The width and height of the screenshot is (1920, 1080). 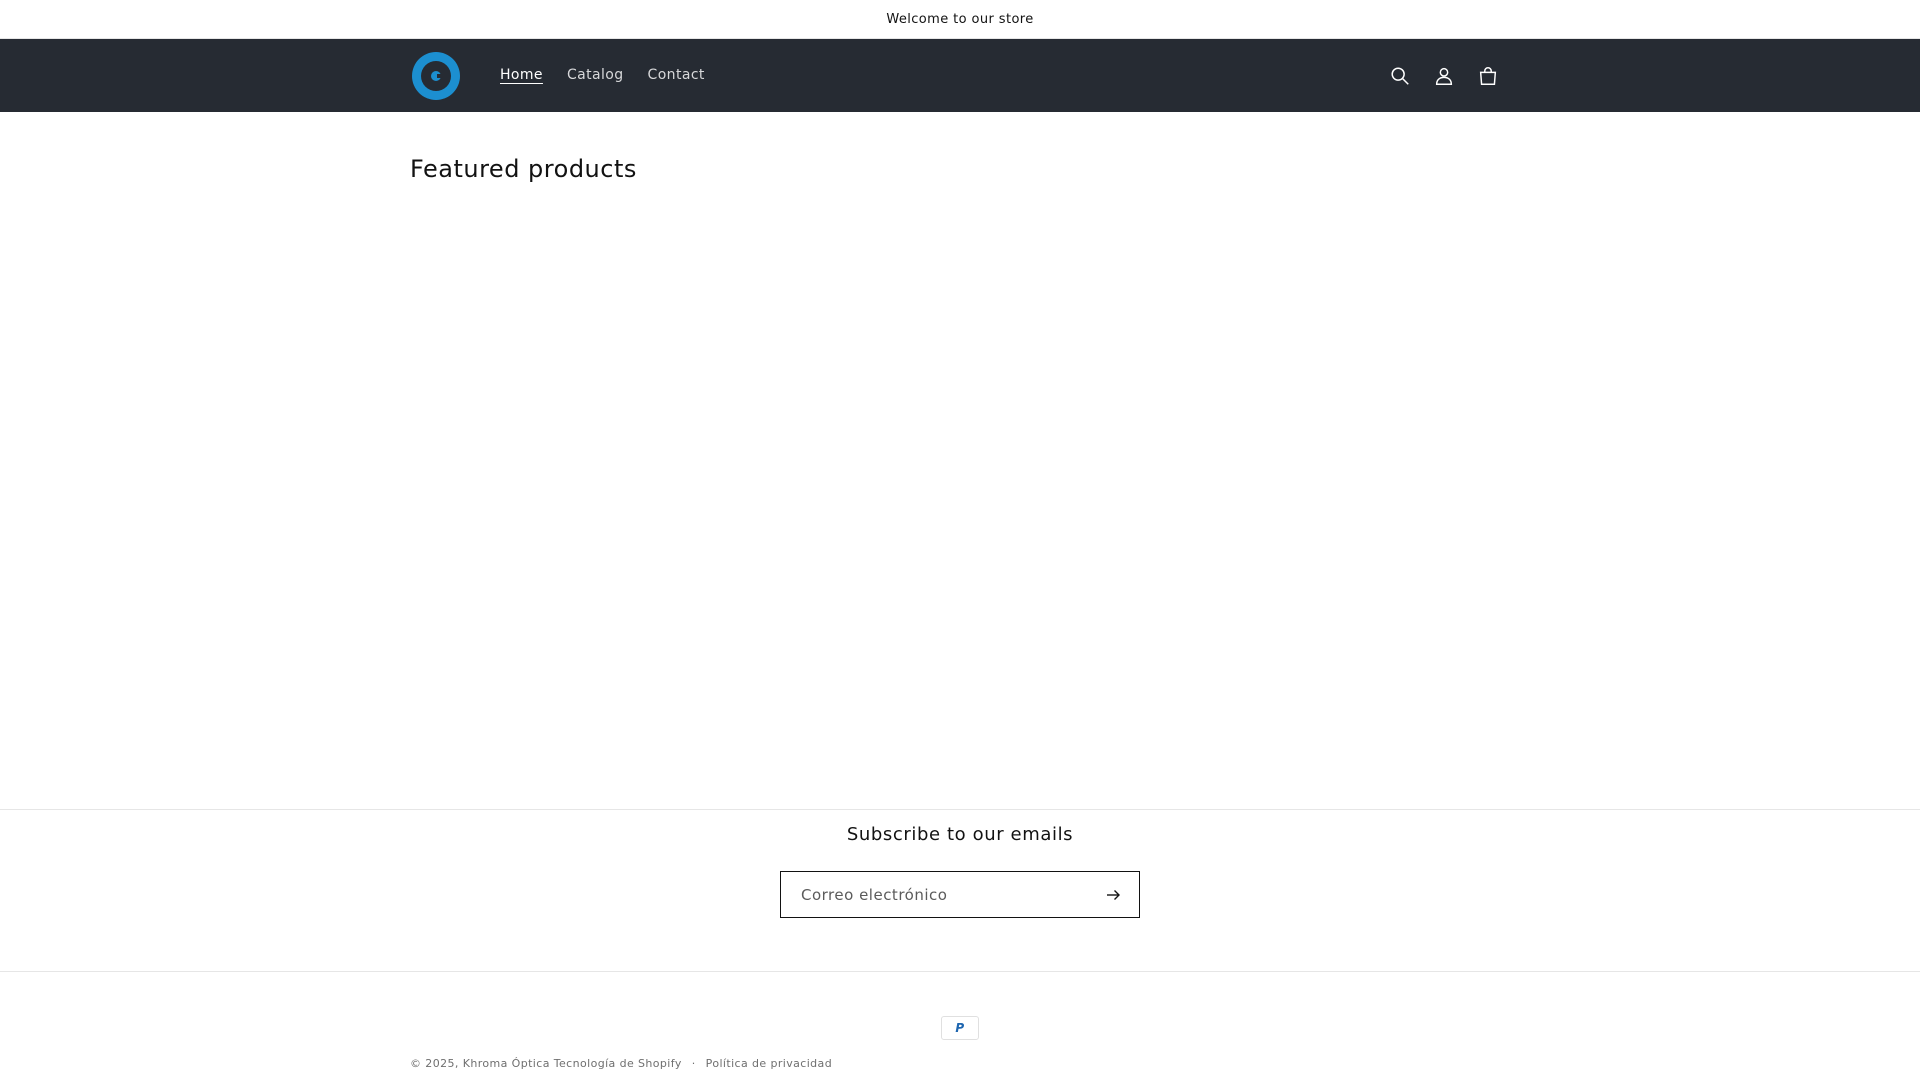 I want to click on store-logo, so click(x=436, y=75).